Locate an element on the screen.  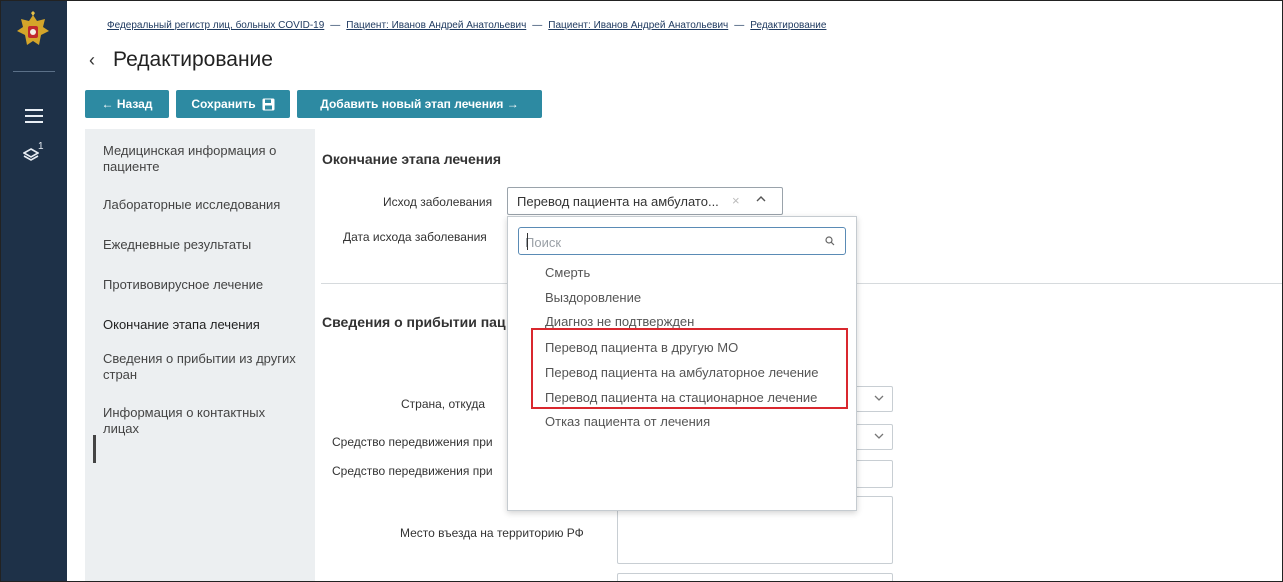
option-not-confirmed: Диагноз не подтвержден is located at coordinates (619, 321).